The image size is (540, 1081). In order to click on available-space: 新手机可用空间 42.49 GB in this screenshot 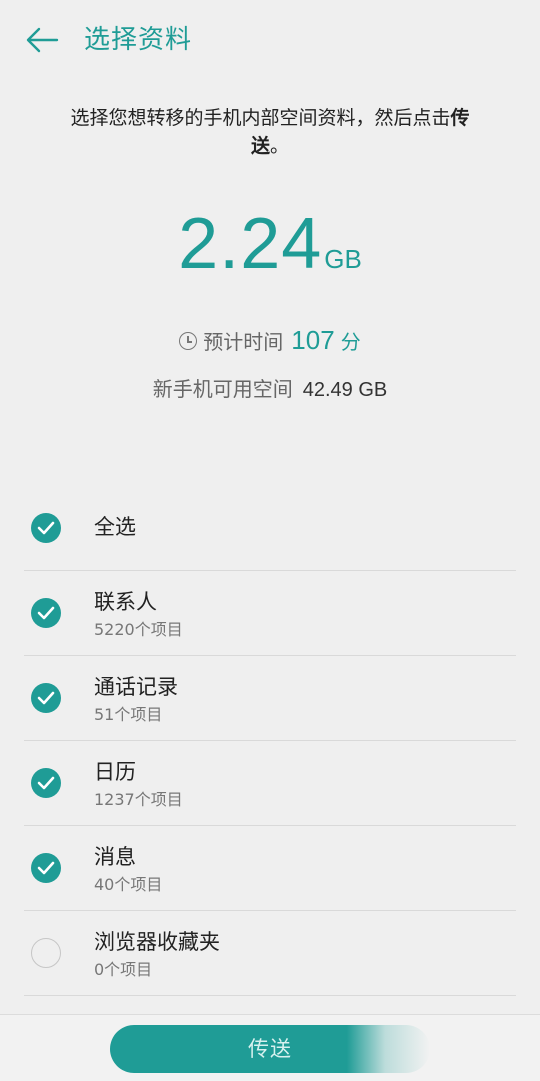, I will do `click(270, 389)`.